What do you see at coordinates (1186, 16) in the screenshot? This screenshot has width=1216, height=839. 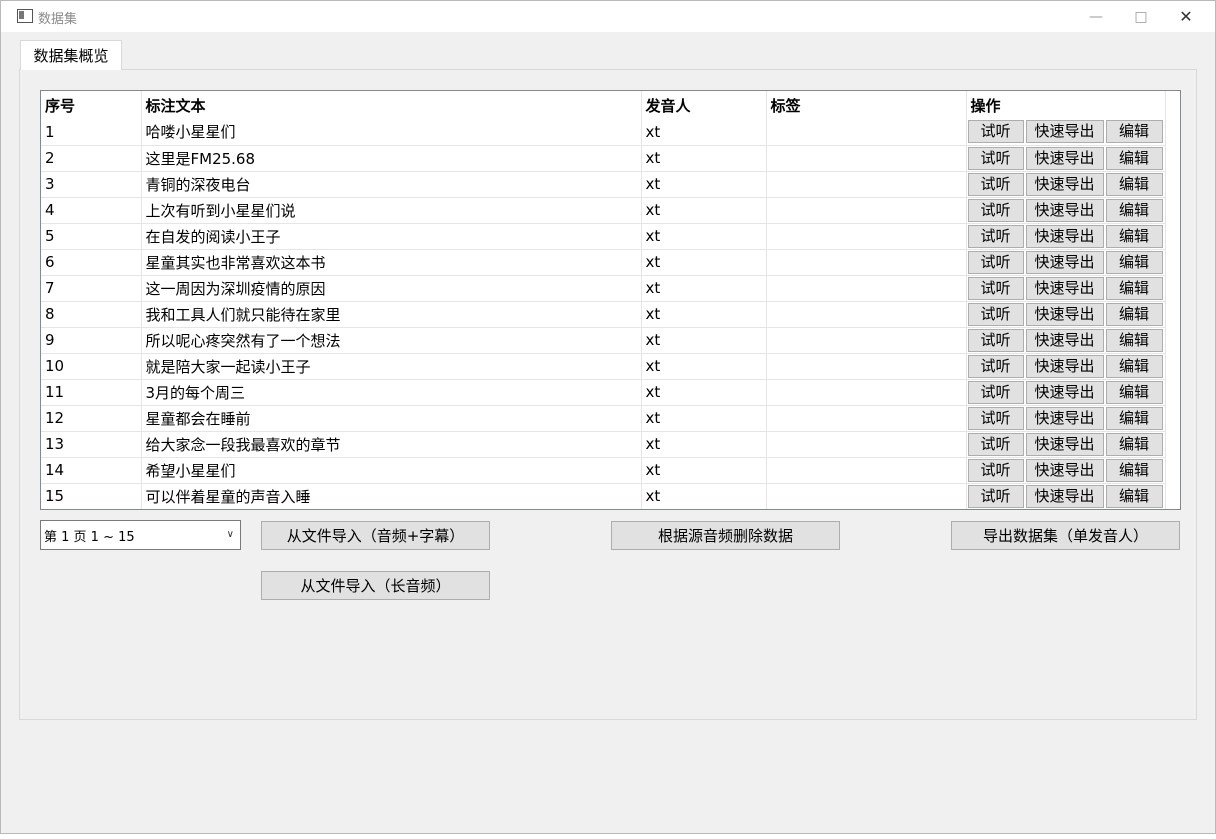 I see `close-button: ✕` at bounding box center [1186, 16].